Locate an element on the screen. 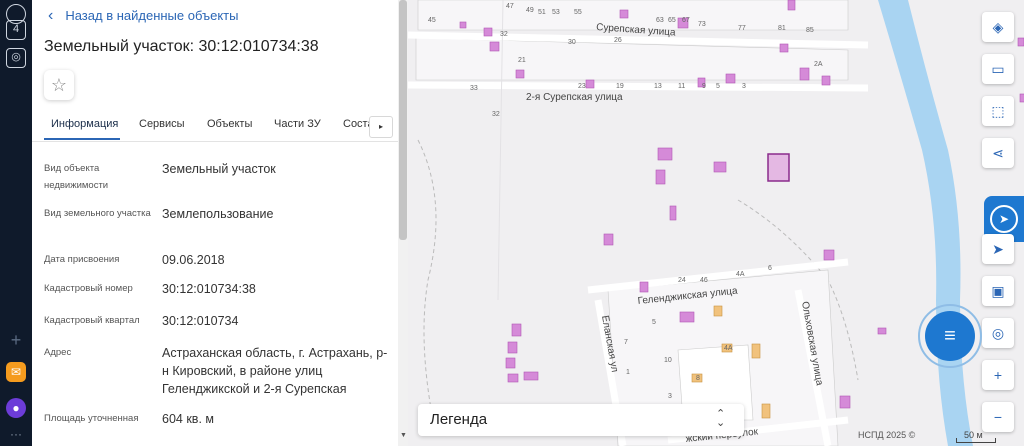  tab-counter-icon: 4 is located at coordinates (16, 30).